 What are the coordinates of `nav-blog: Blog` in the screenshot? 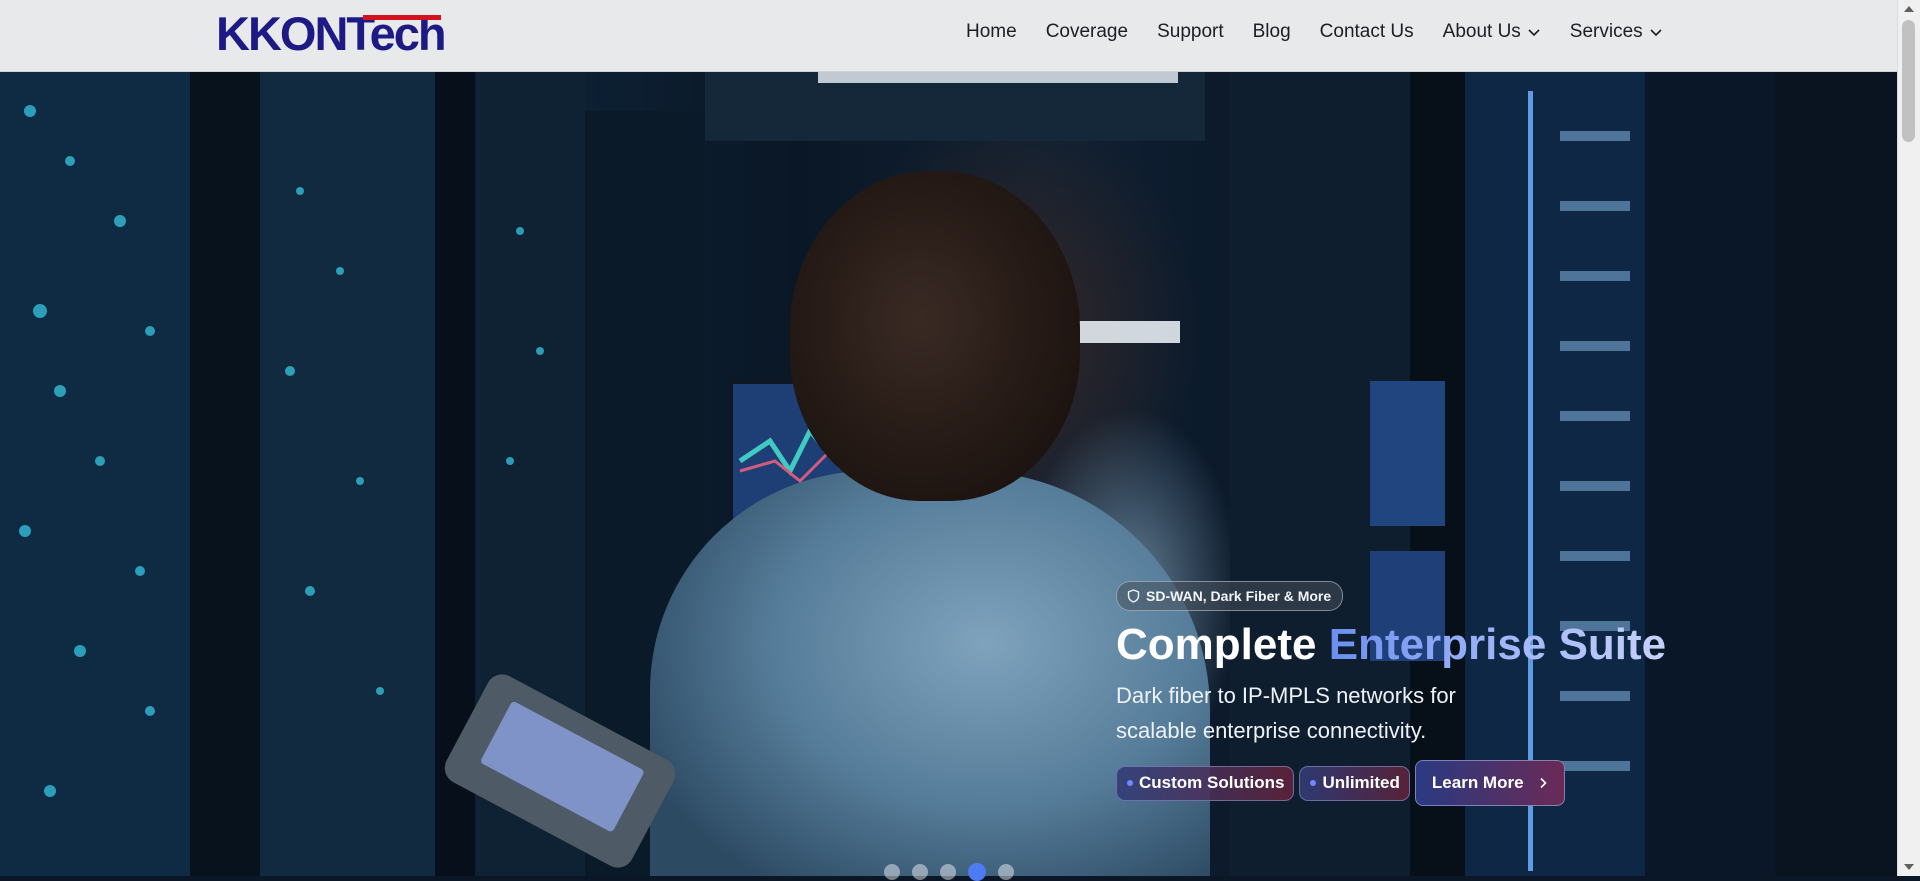 It's located at (1272, 32).